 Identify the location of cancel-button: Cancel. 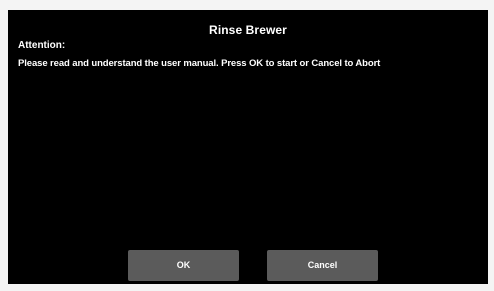
(322, 265).